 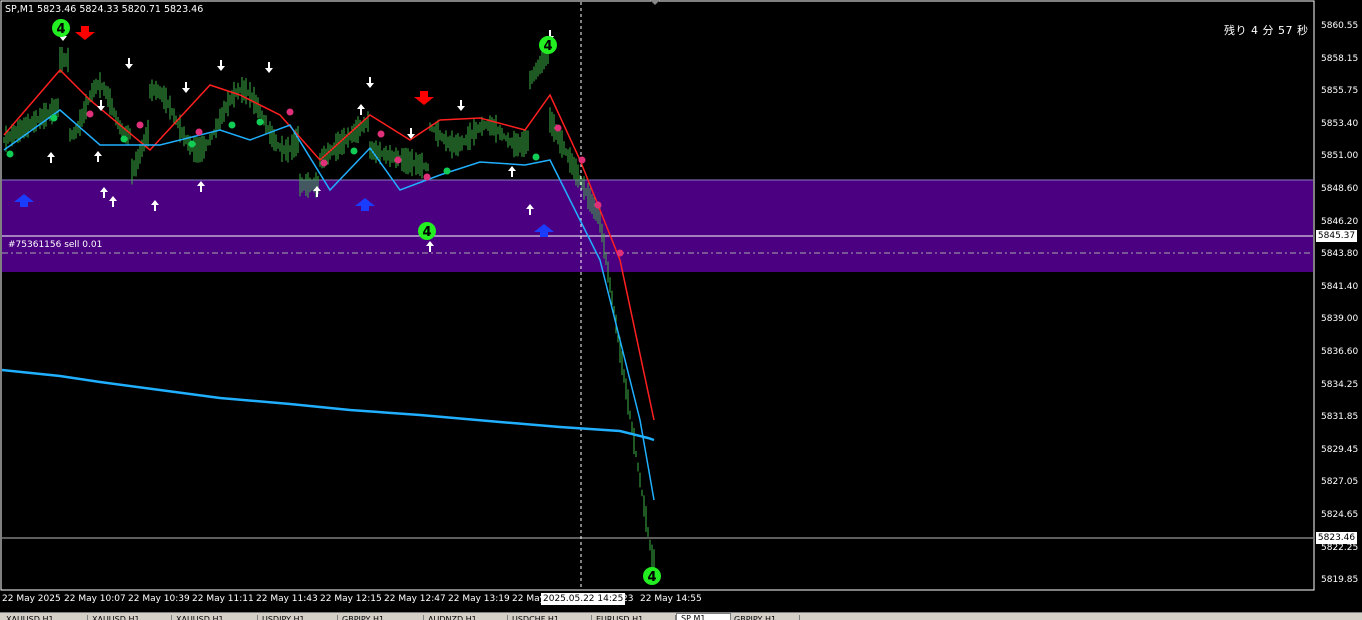 I want to click on slow-moving-average, so click(x=328, y=405).